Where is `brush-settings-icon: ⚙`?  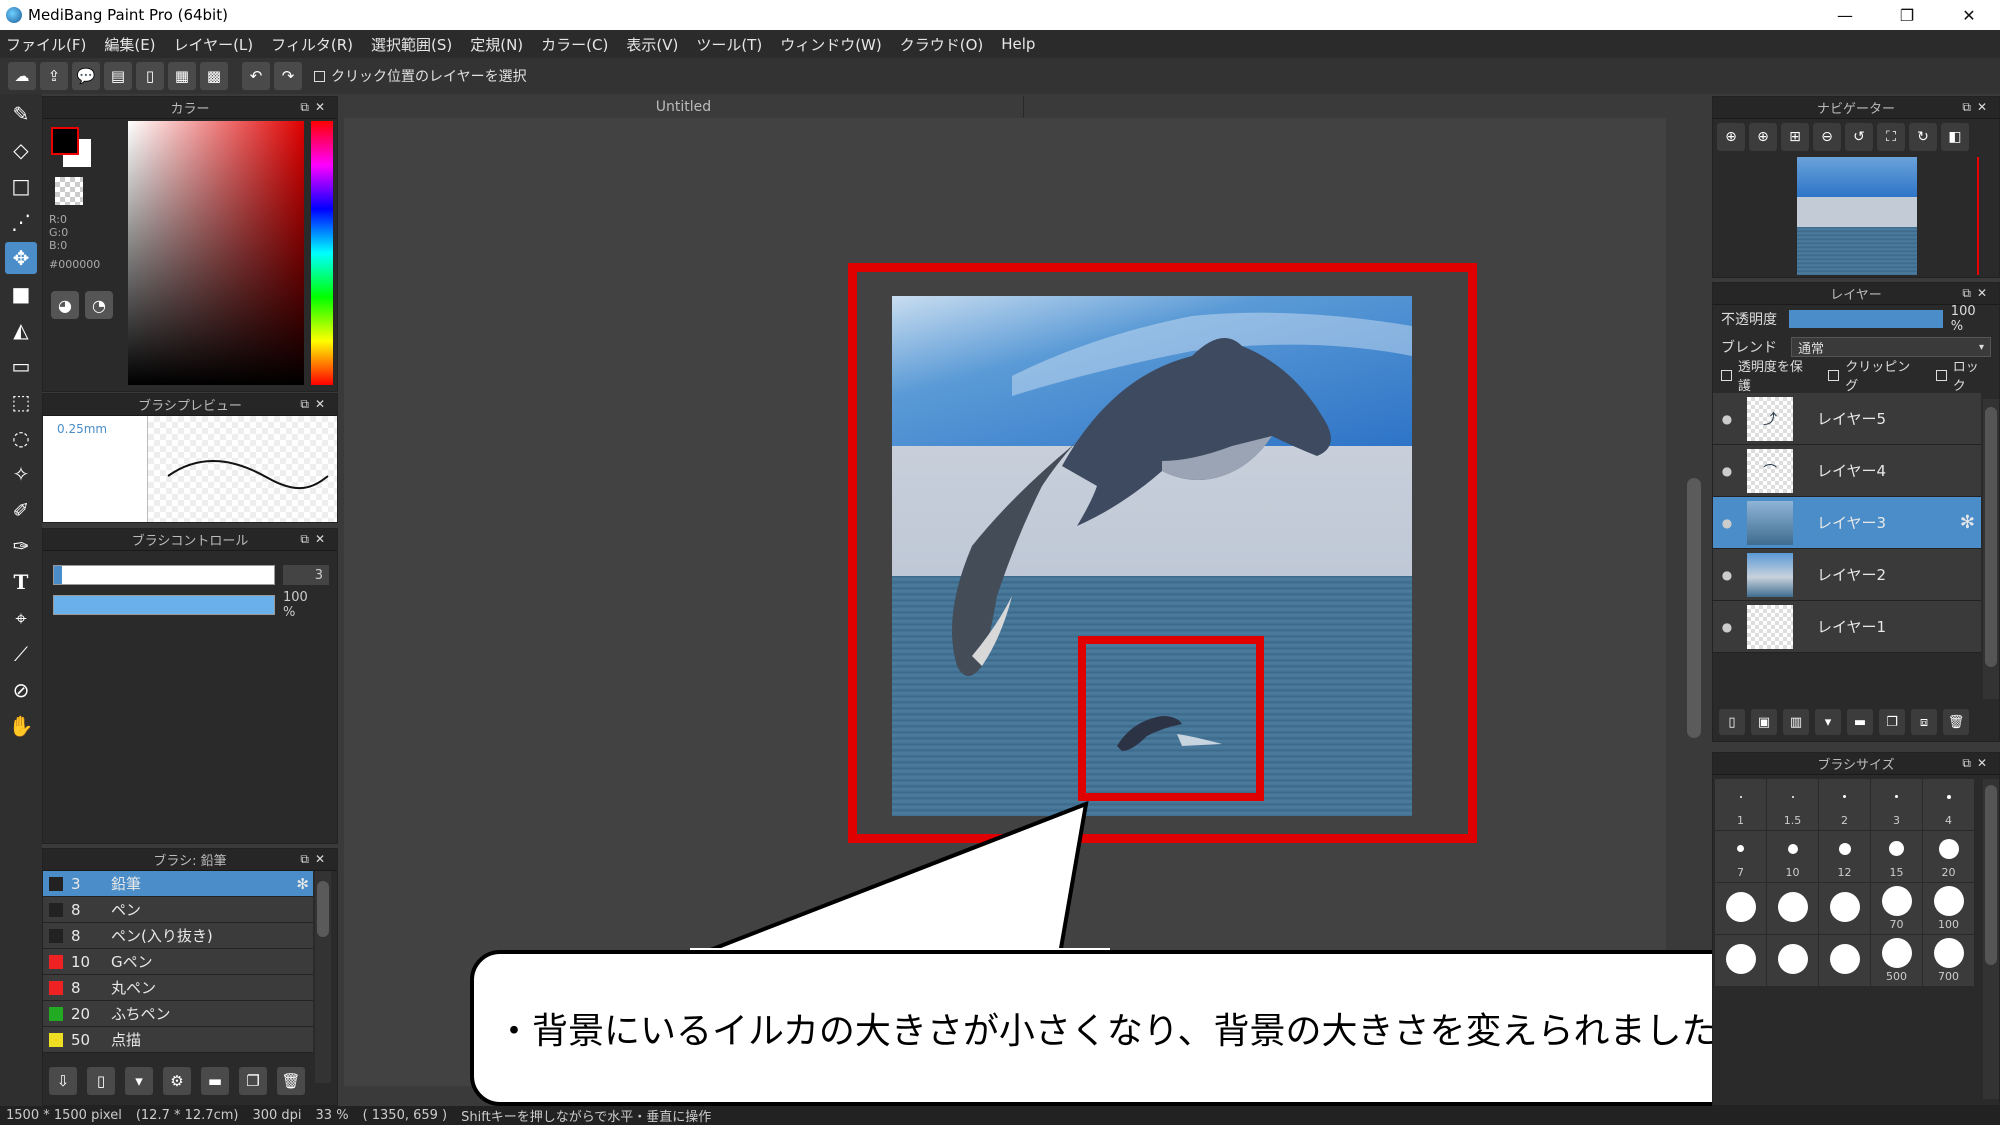 brush-settings-icon: ⚙ is located at coordinates (177, 1081).